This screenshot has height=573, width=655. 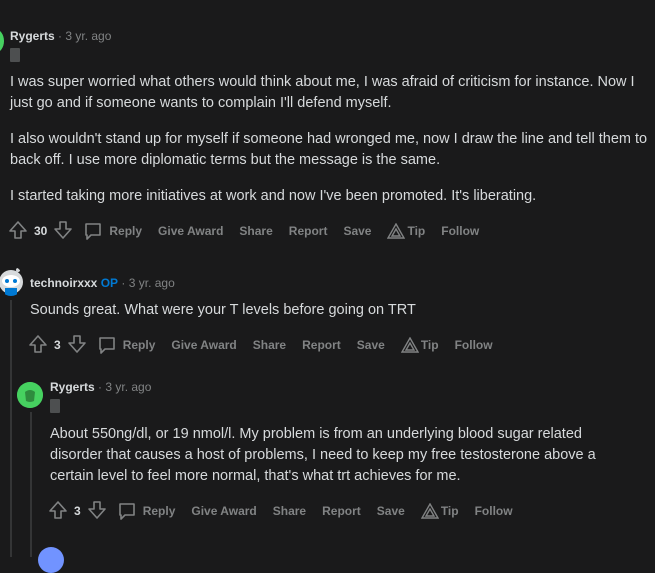 I want to click on comment-meta: technoirxxx OP · 3 yr. ago, so click(x=102, y=283).